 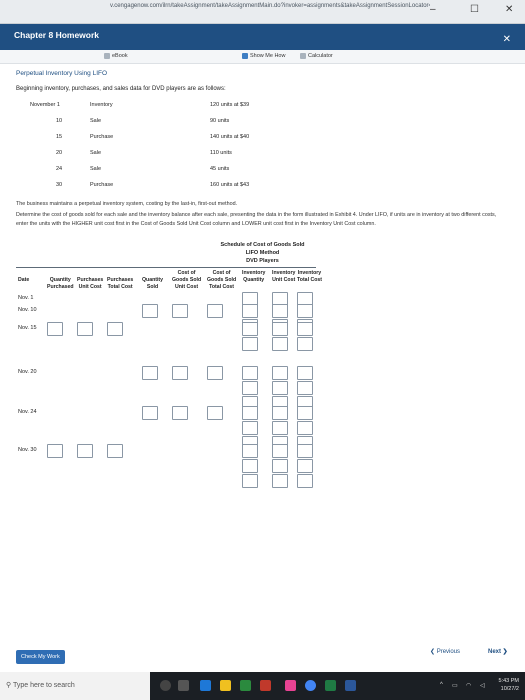 What do you see at coordinates (268, 56) in the screenshot?
I see `show-me-how-label: Show Me How` at bounding box center [268, 56].